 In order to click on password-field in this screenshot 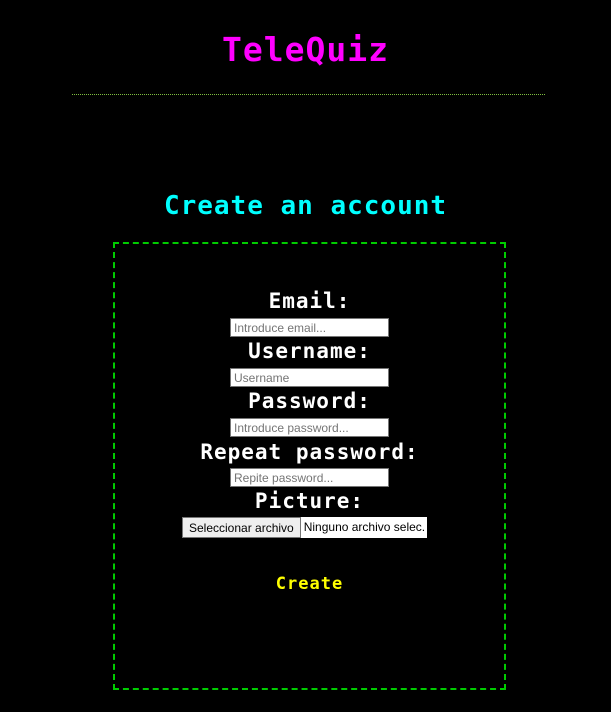, I will do `click(309, 427)`.